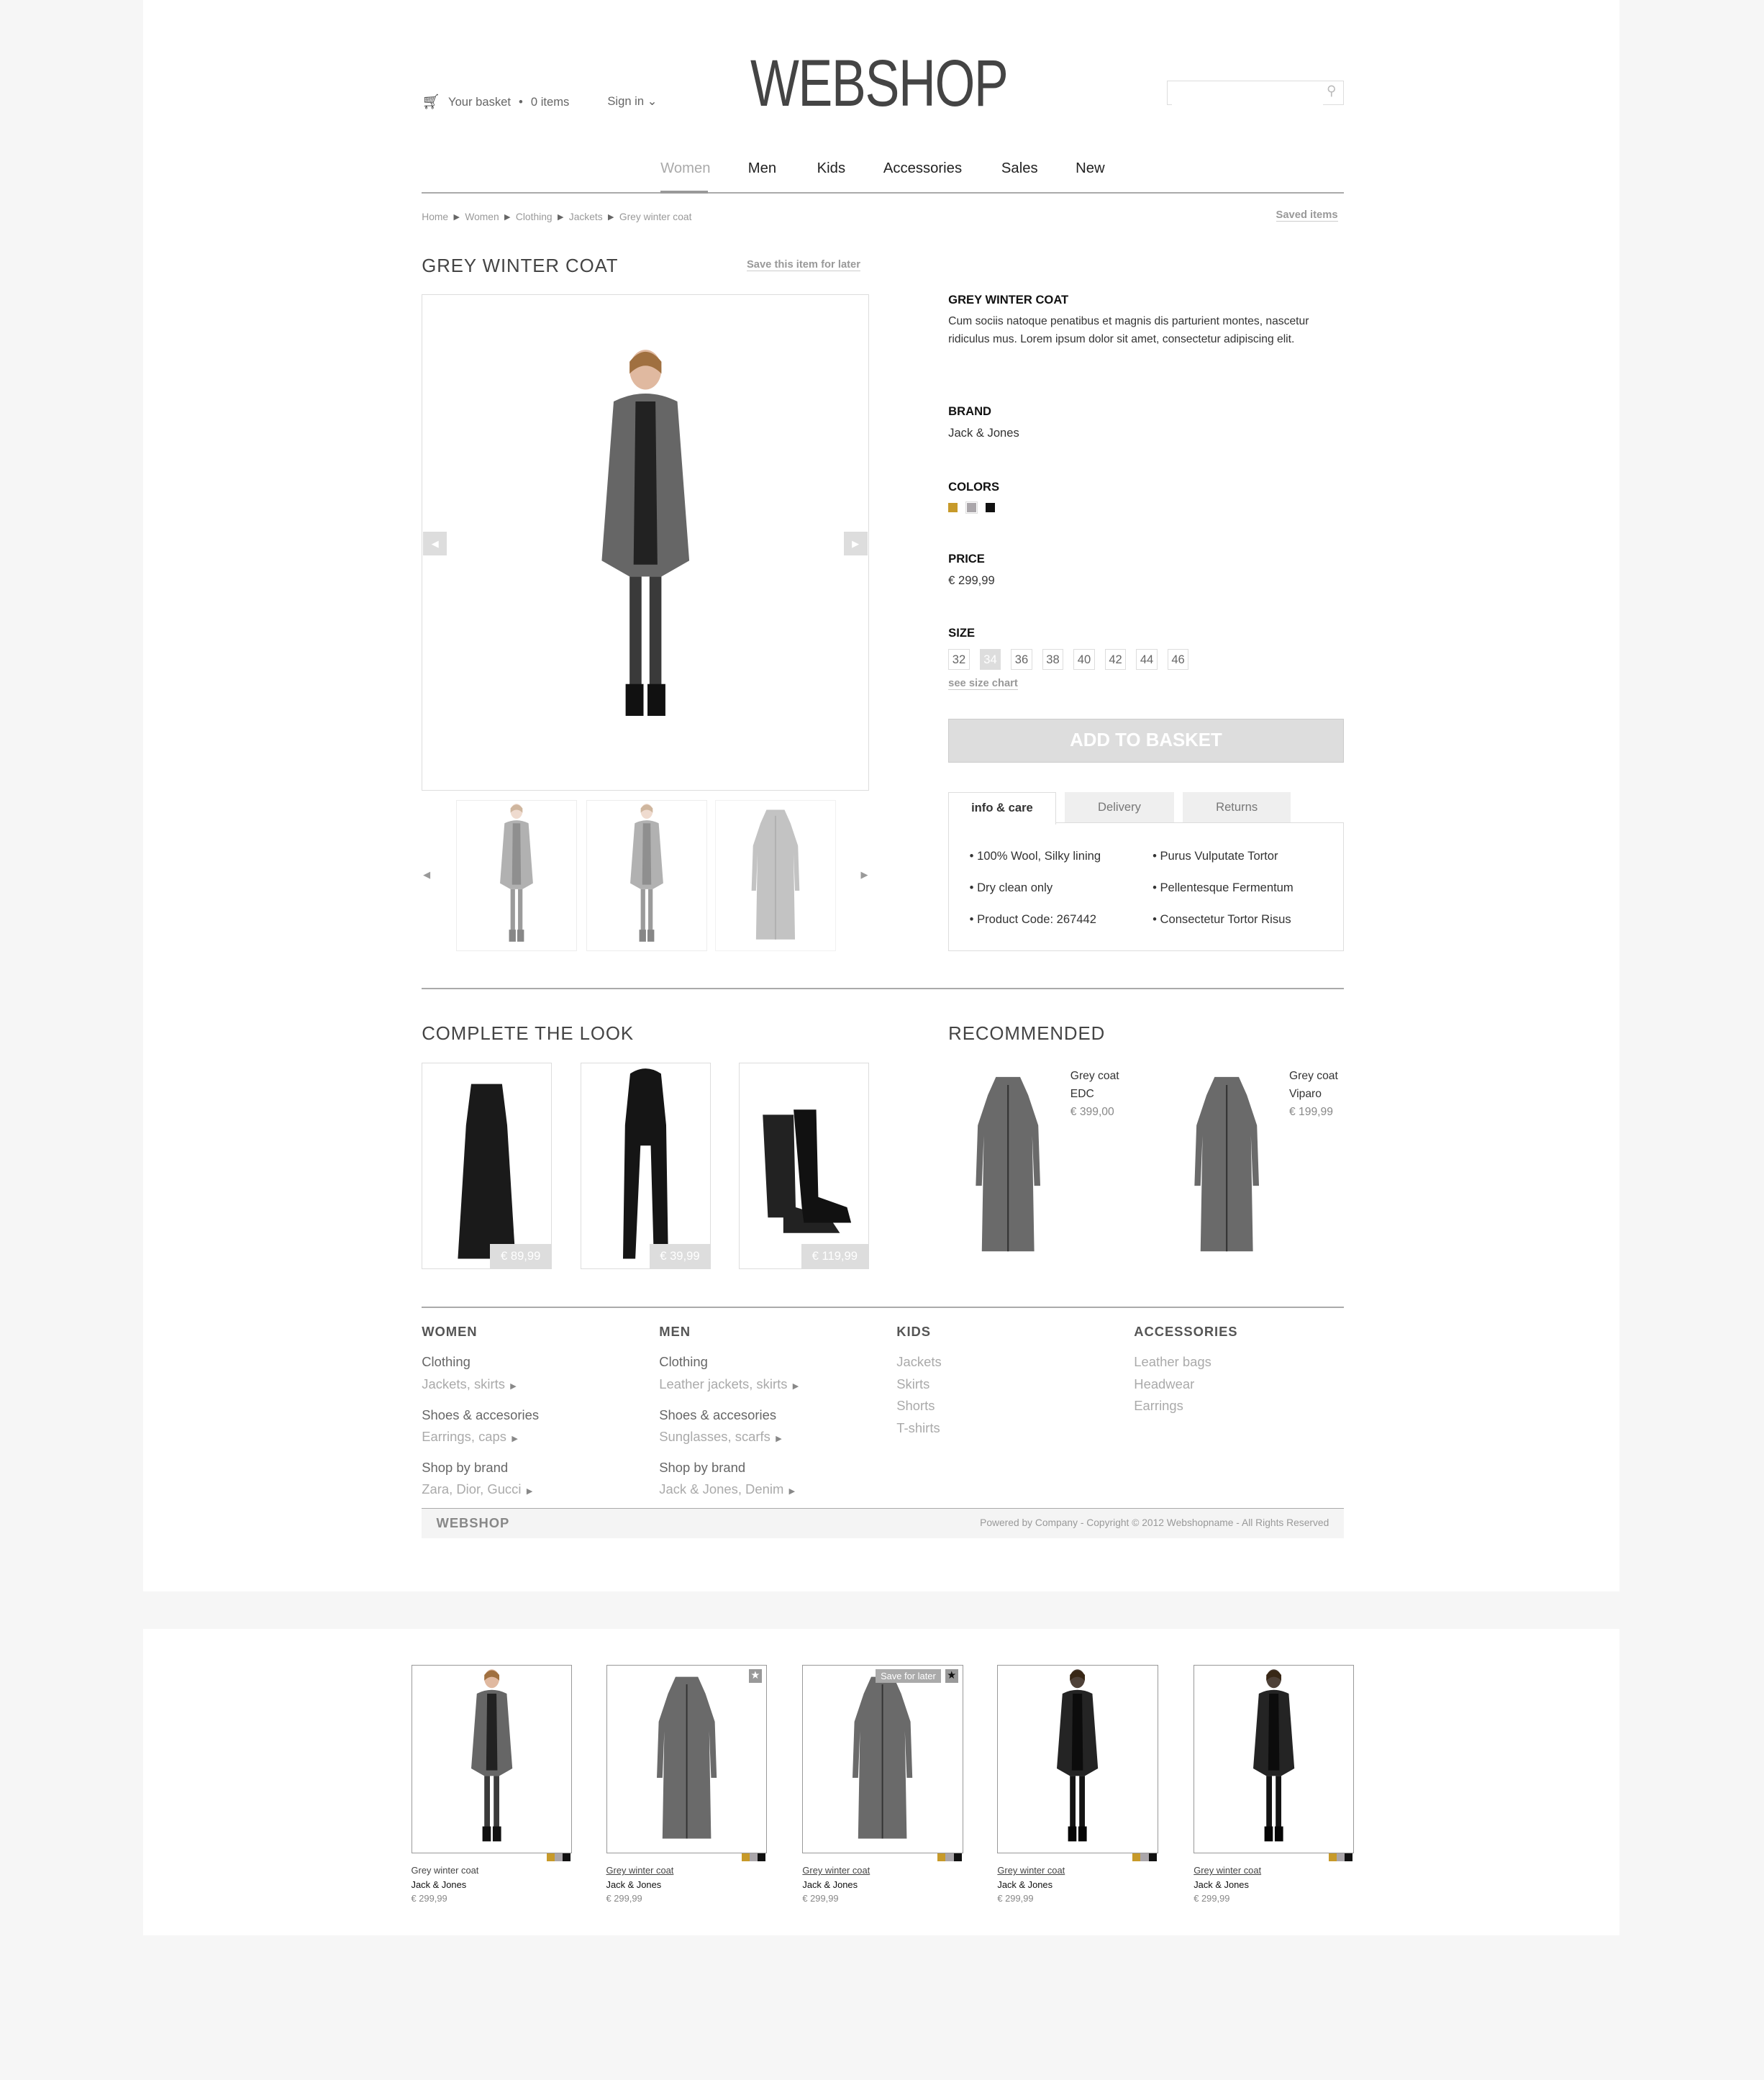 The width and height of the screenshot is (1764, 2080). I want to click on nav-item-women: Women, so click(685, 168).